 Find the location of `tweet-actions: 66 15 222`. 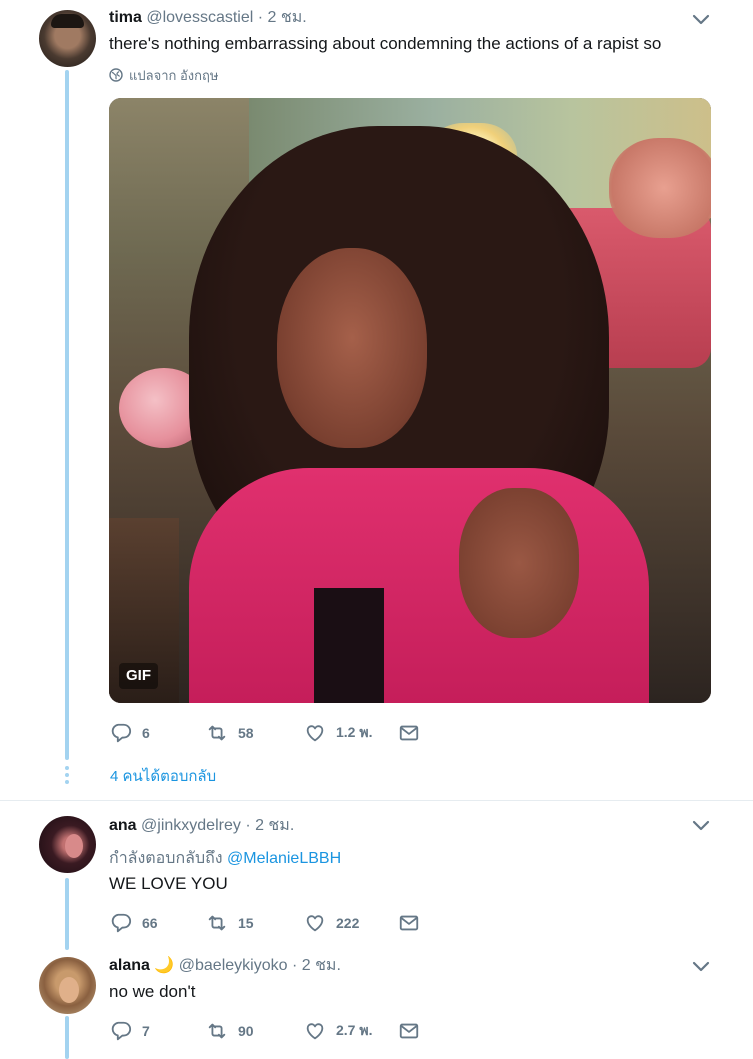

tweet-actions: 66 15 222 is located at coordinates (270, 923).